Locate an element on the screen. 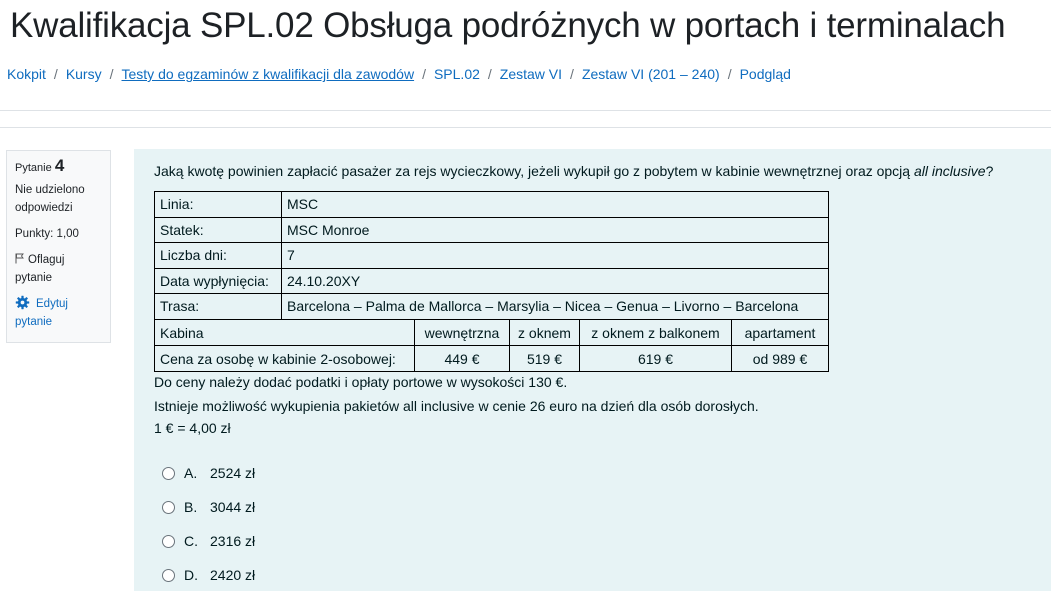 This screenshot has width=1051, height=591. table-cell: 7 is located at coordinates (555, 255).